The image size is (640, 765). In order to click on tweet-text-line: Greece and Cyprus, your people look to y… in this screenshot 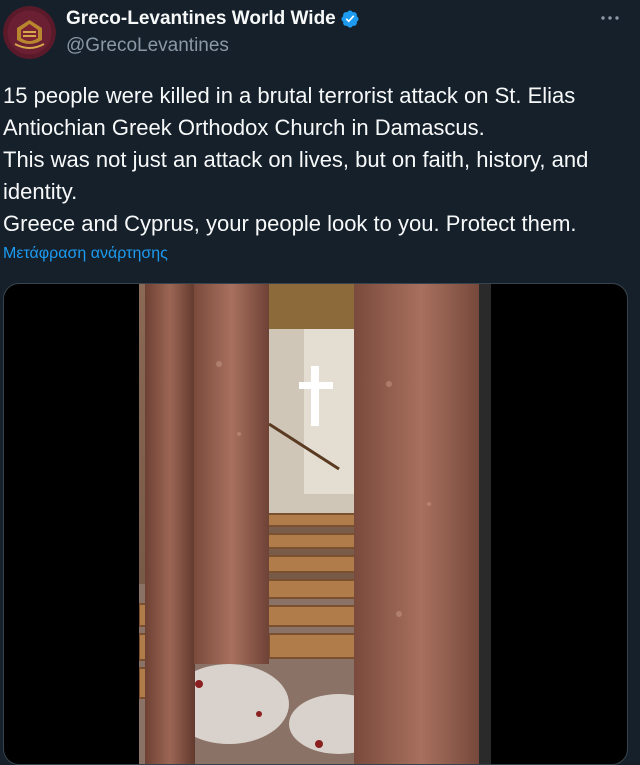, I will do `click(290, 223)`.